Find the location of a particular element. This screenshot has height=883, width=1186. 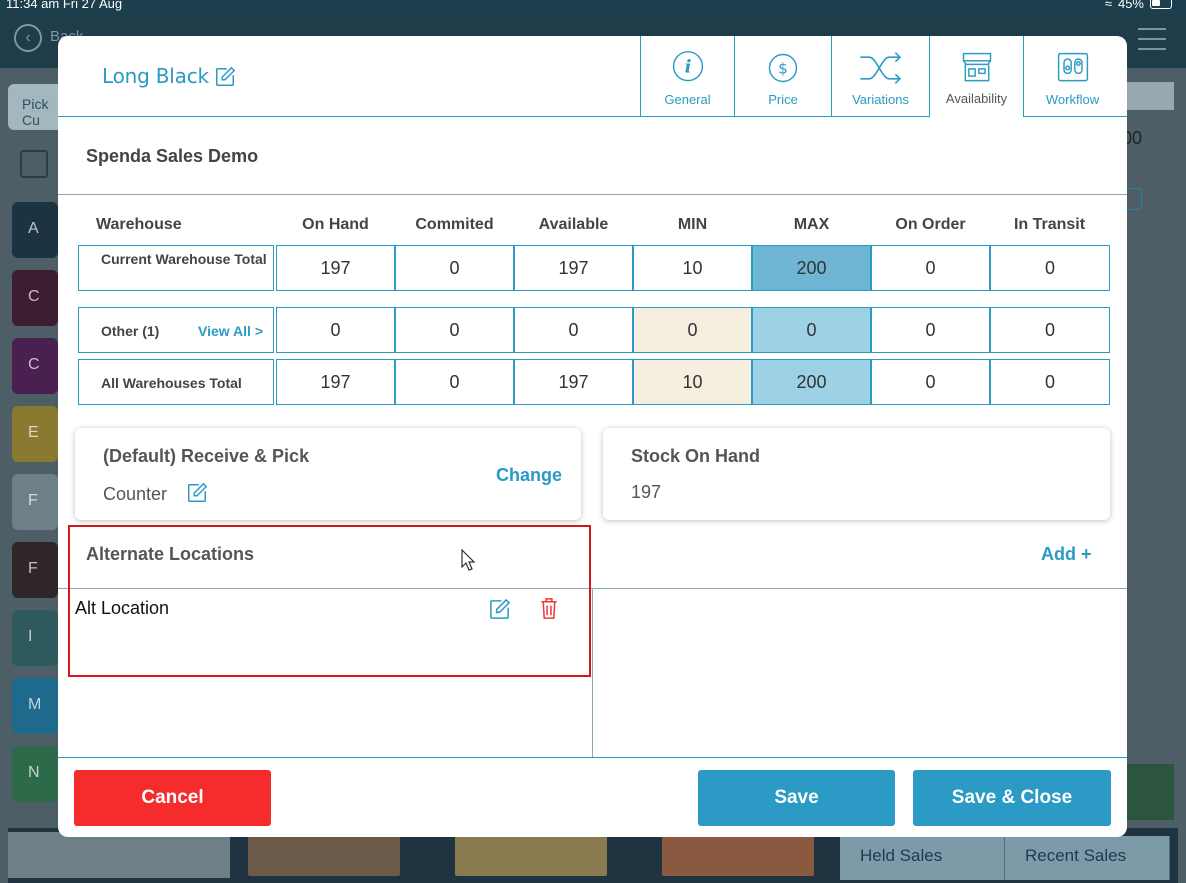

min-field: 10 is located at coordinates (692, 268).